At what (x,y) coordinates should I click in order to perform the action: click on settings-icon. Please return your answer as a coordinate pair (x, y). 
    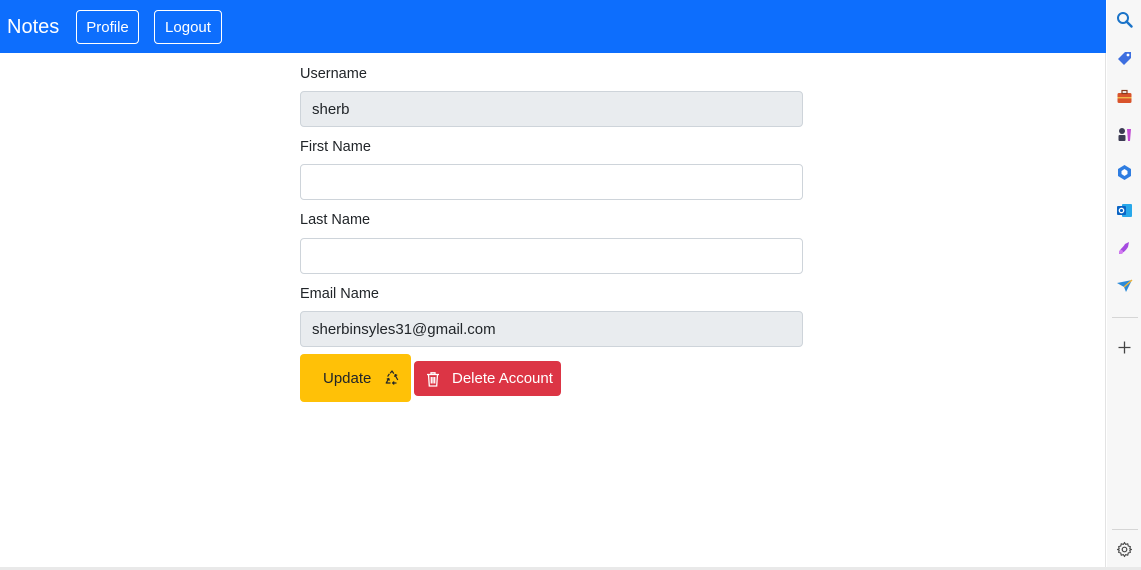
    Looking at the image, I should click on (1124, 549).